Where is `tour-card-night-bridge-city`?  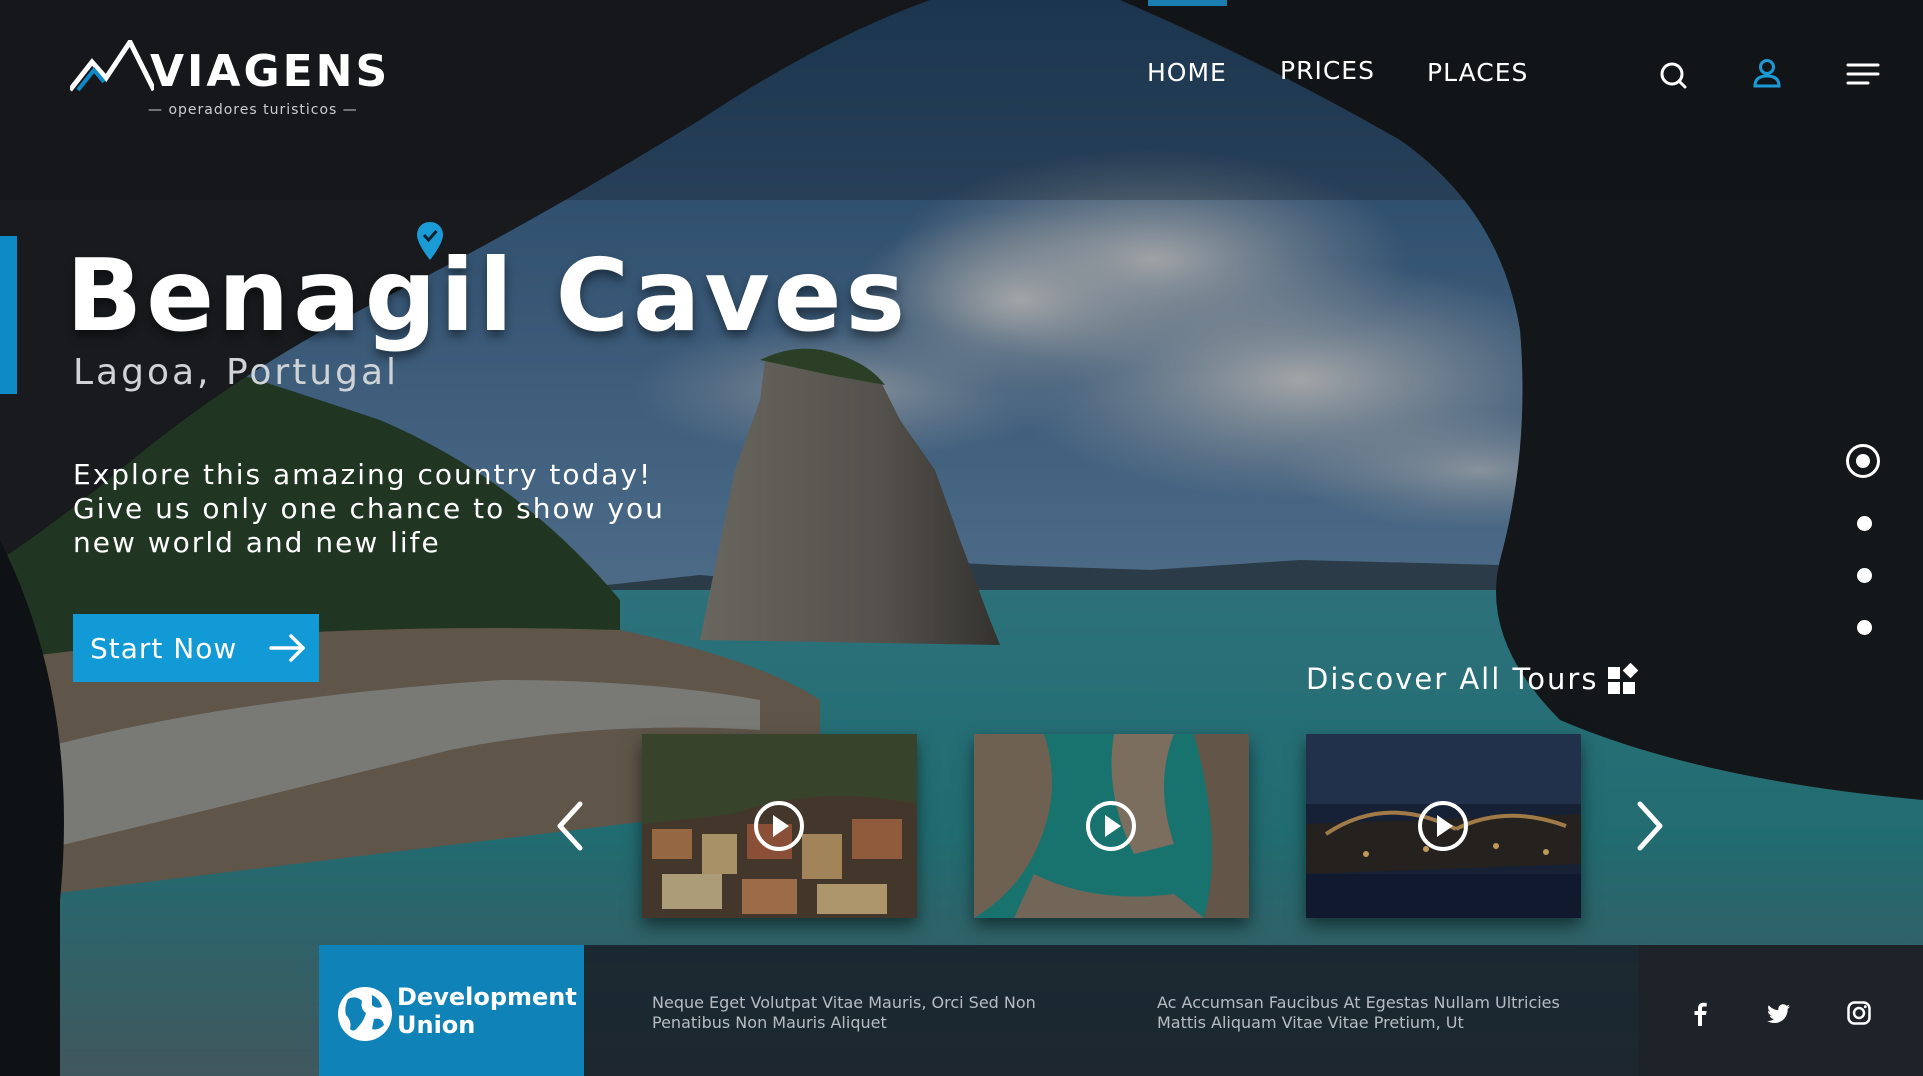
tour-card-night-bridge-city is located at coordinates (1443, 826).